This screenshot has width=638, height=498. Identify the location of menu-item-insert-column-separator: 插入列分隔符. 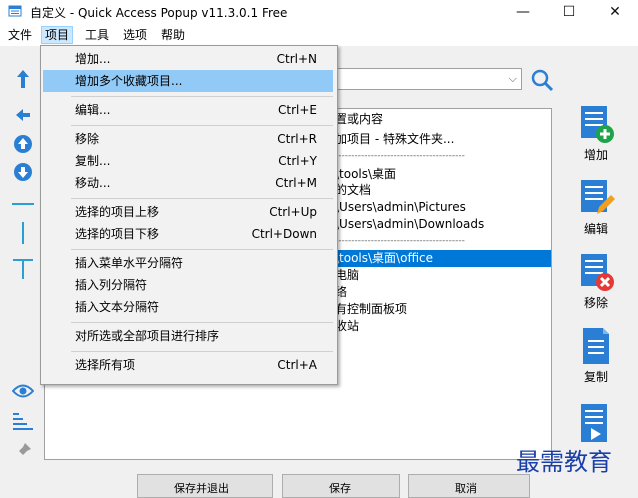
(188, 285).